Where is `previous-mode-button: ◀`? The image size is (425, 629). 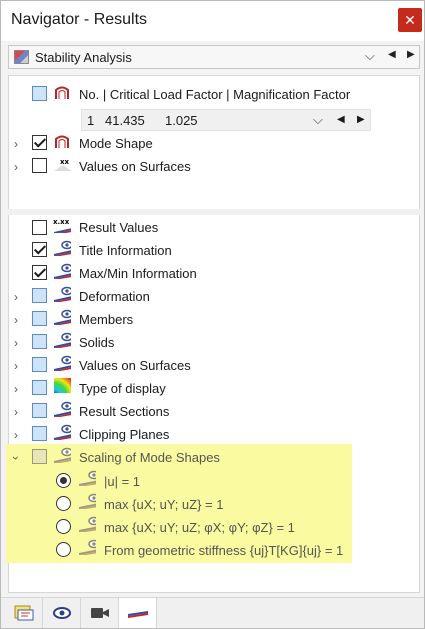 previous-mode-button: ◀ is located at coordinates (341, 119).